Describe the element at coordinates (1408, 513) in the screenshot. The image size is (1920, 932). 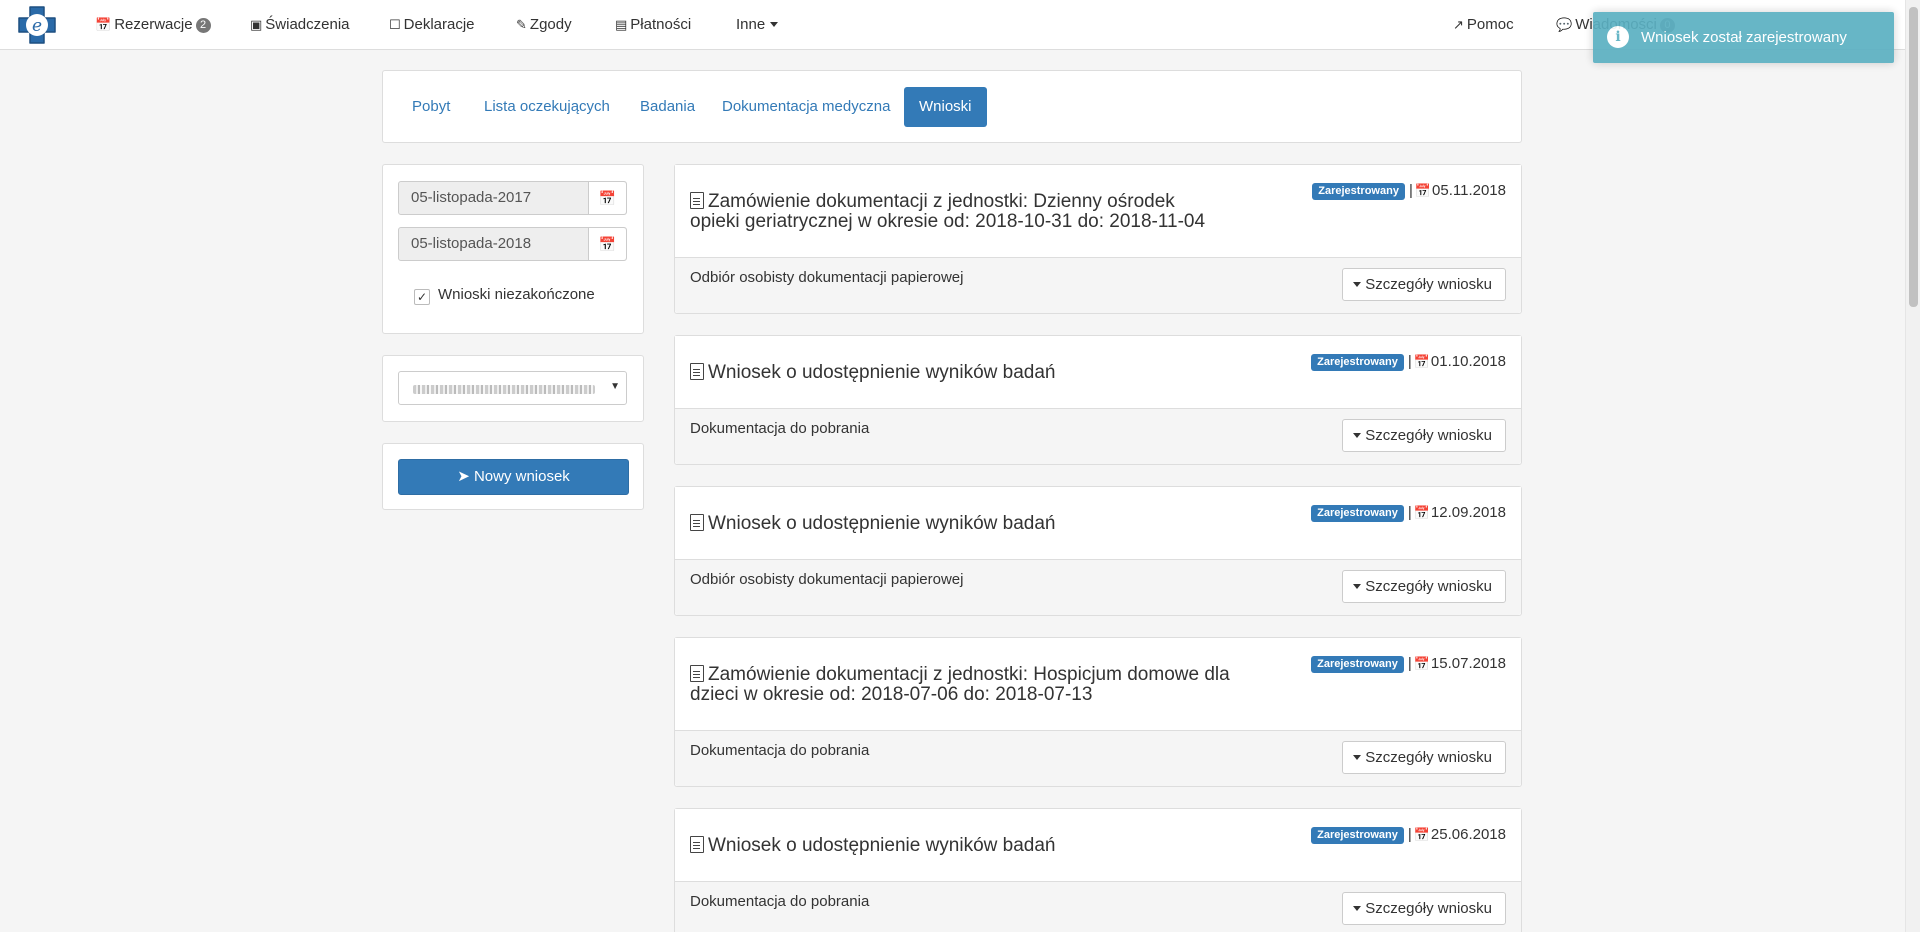
I see `request-meta: Zarejestrowany | 📅12.09.2018` at that location.